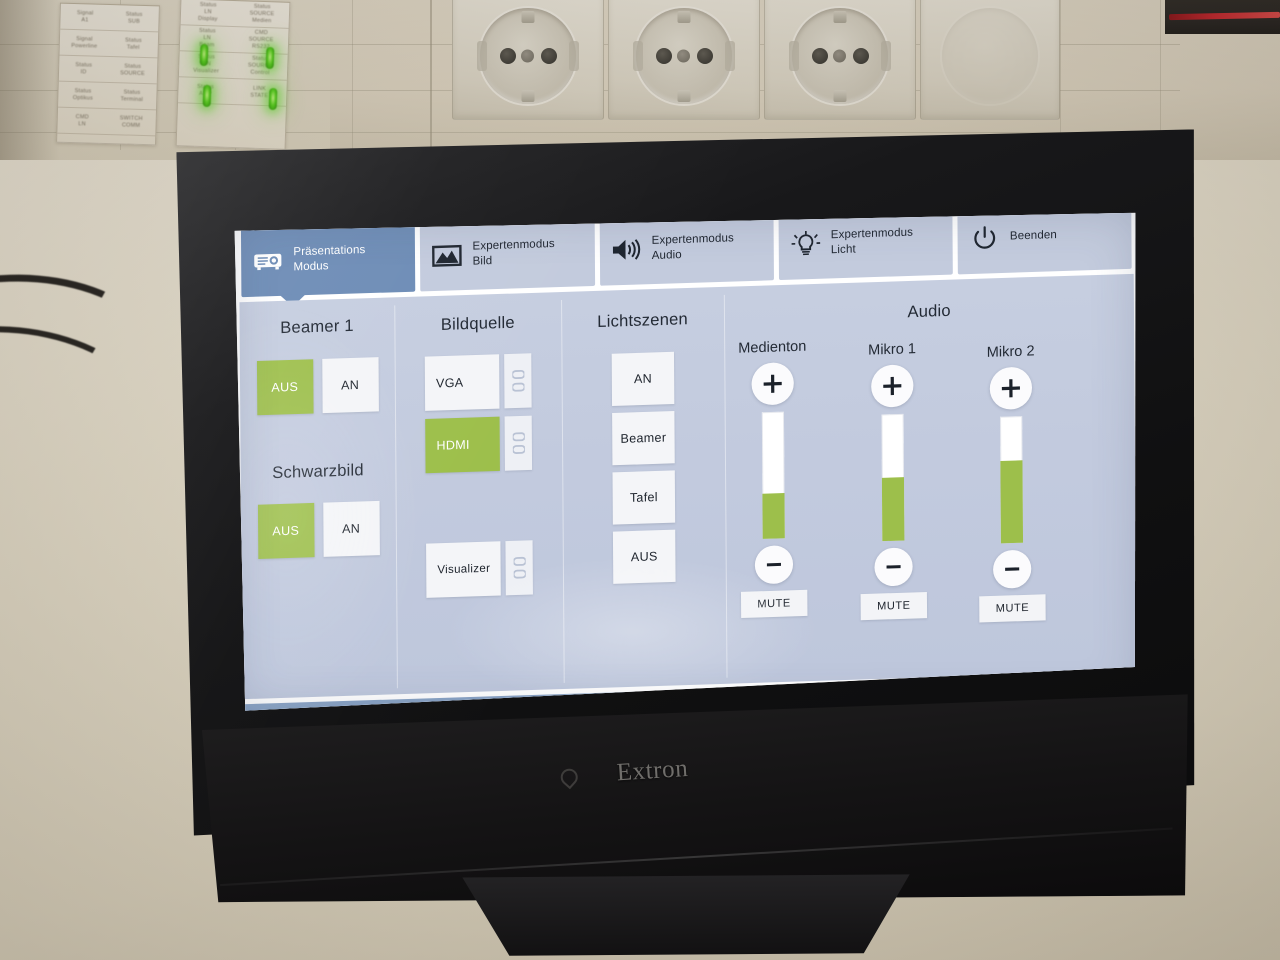  Describe the element at coordinates (693, 247) in the screenshot. I see `tab-label: Expertenmodus Audio` at that location.